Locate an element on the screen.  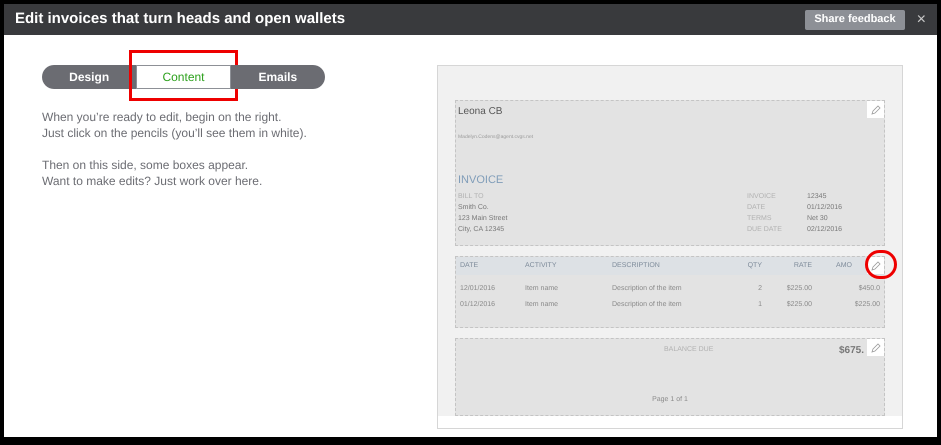
tab: Emails is located at coordinates (277, 77).